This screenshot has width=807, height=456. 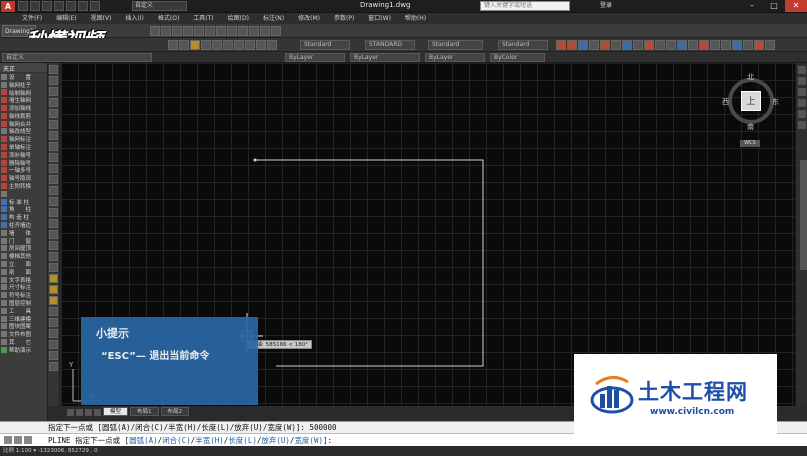 What do you see at coordinates (517, 57) in the screenshot?
I see `plotstyle-dropdown: ByColor` at bounding box center [517, 57].